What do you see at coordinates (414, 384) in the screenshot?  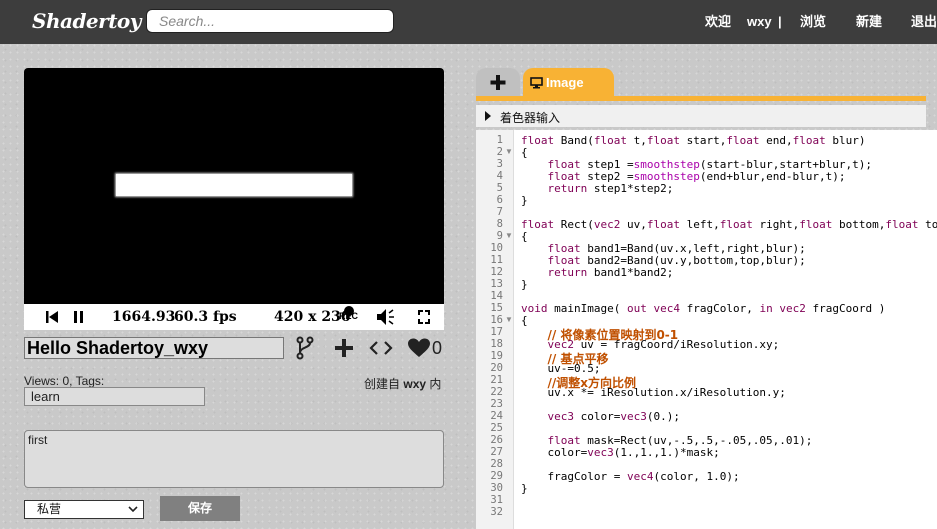 I see `author-link: wxy` at bounding box center [414, 384].